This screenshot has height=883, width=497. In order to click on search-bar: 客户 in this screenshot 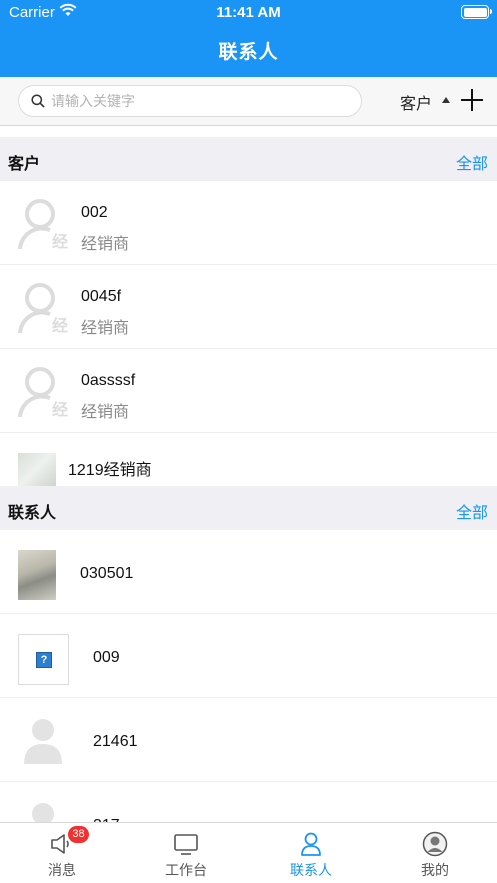, I will do `click(248, 101)`.